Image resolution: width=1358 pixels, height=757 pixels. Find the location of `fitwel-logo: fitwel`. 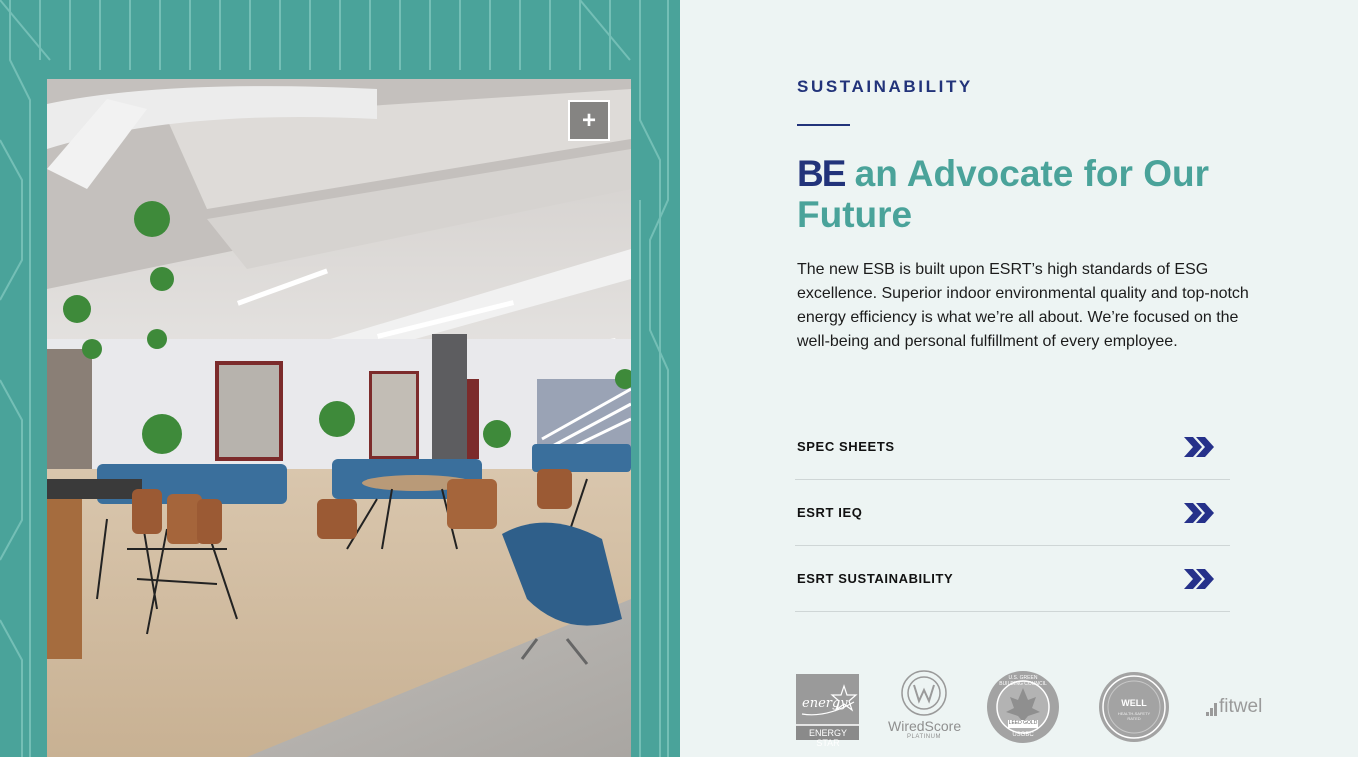

fitwel-logo: fitwel is located at coordinates (1246, 708).